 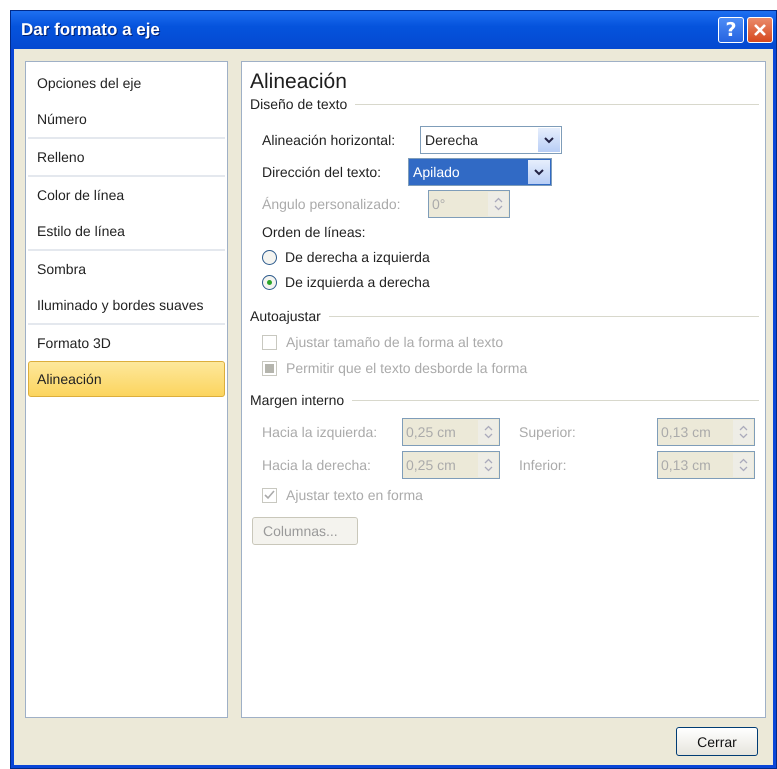 I want to click on close-button, so click(x=760, y=30).